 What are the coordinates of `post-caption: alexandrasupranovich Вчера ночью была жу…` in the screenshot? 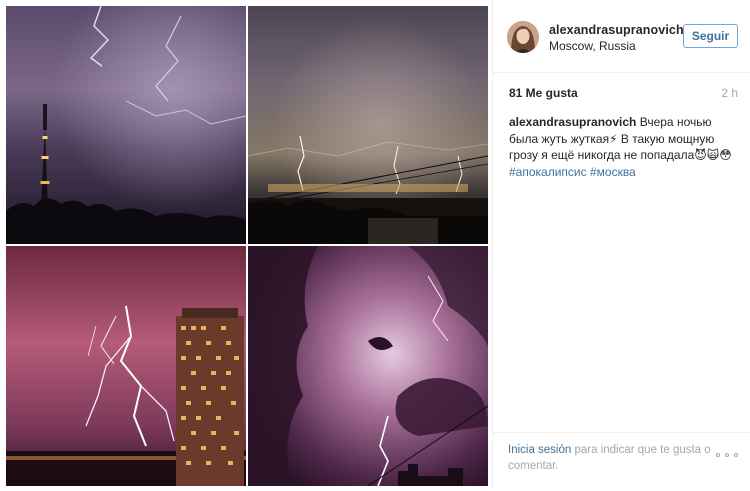 It's located at (623, 147).